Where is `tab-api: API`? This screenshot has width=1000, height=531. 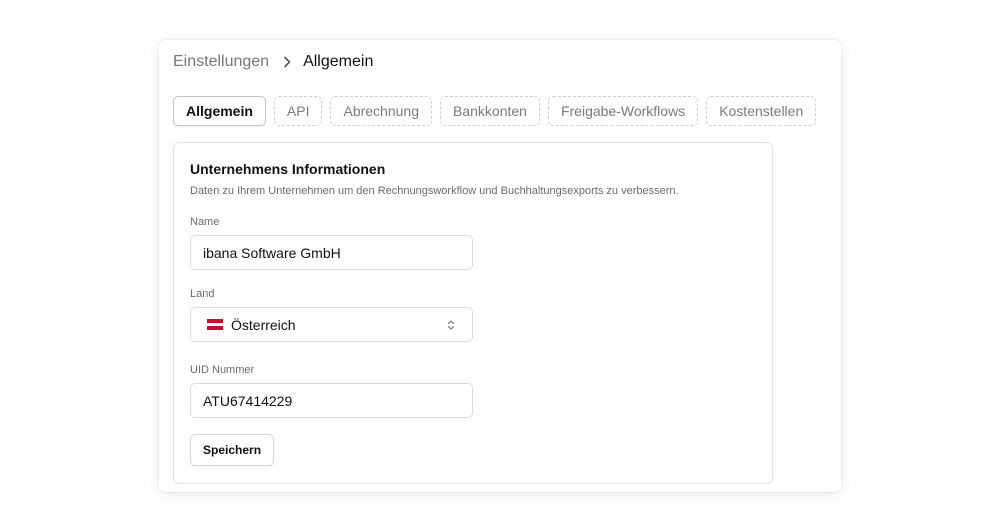 tab-api: API is located at coordinates (298, 111).